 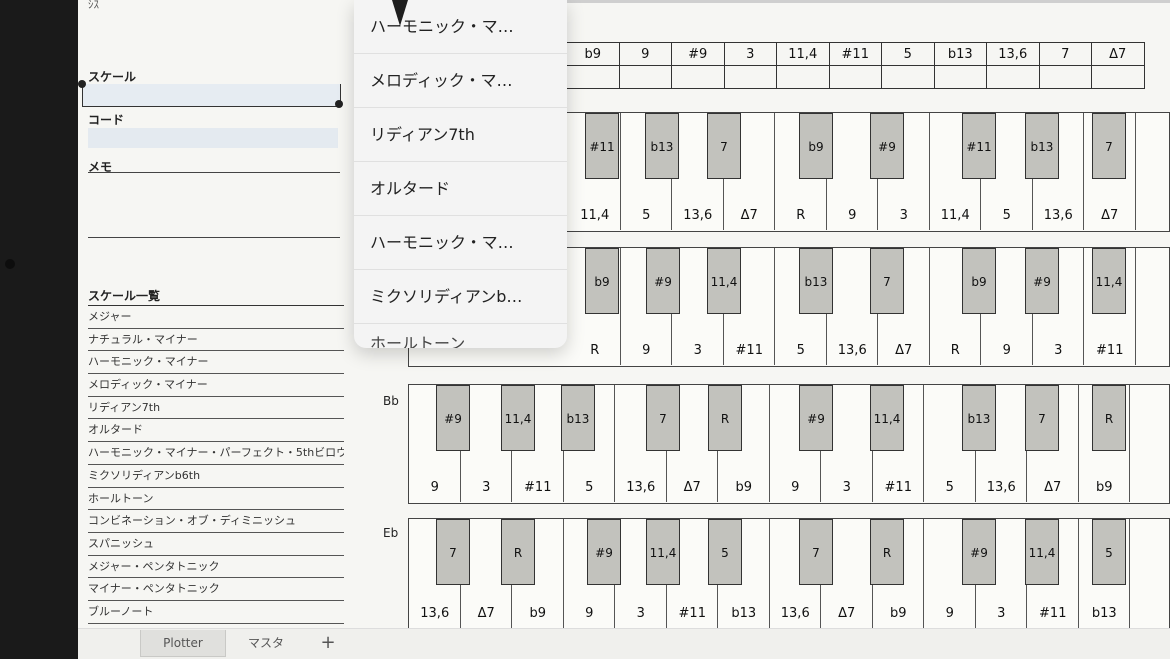 I want to click on scale-input, so click(x=211, y=95).